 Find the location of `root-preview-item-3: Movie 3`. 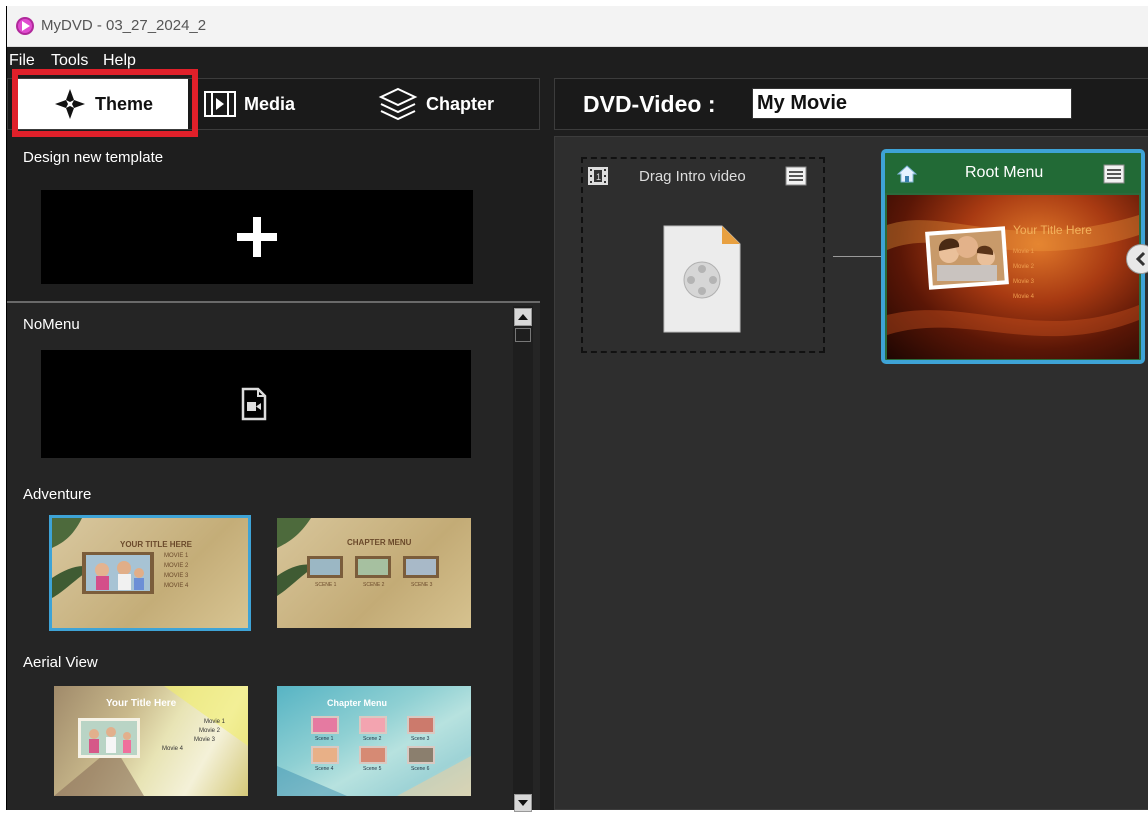

root-preview-item-3: Movie 3 is located at coordinates (1024, 282).